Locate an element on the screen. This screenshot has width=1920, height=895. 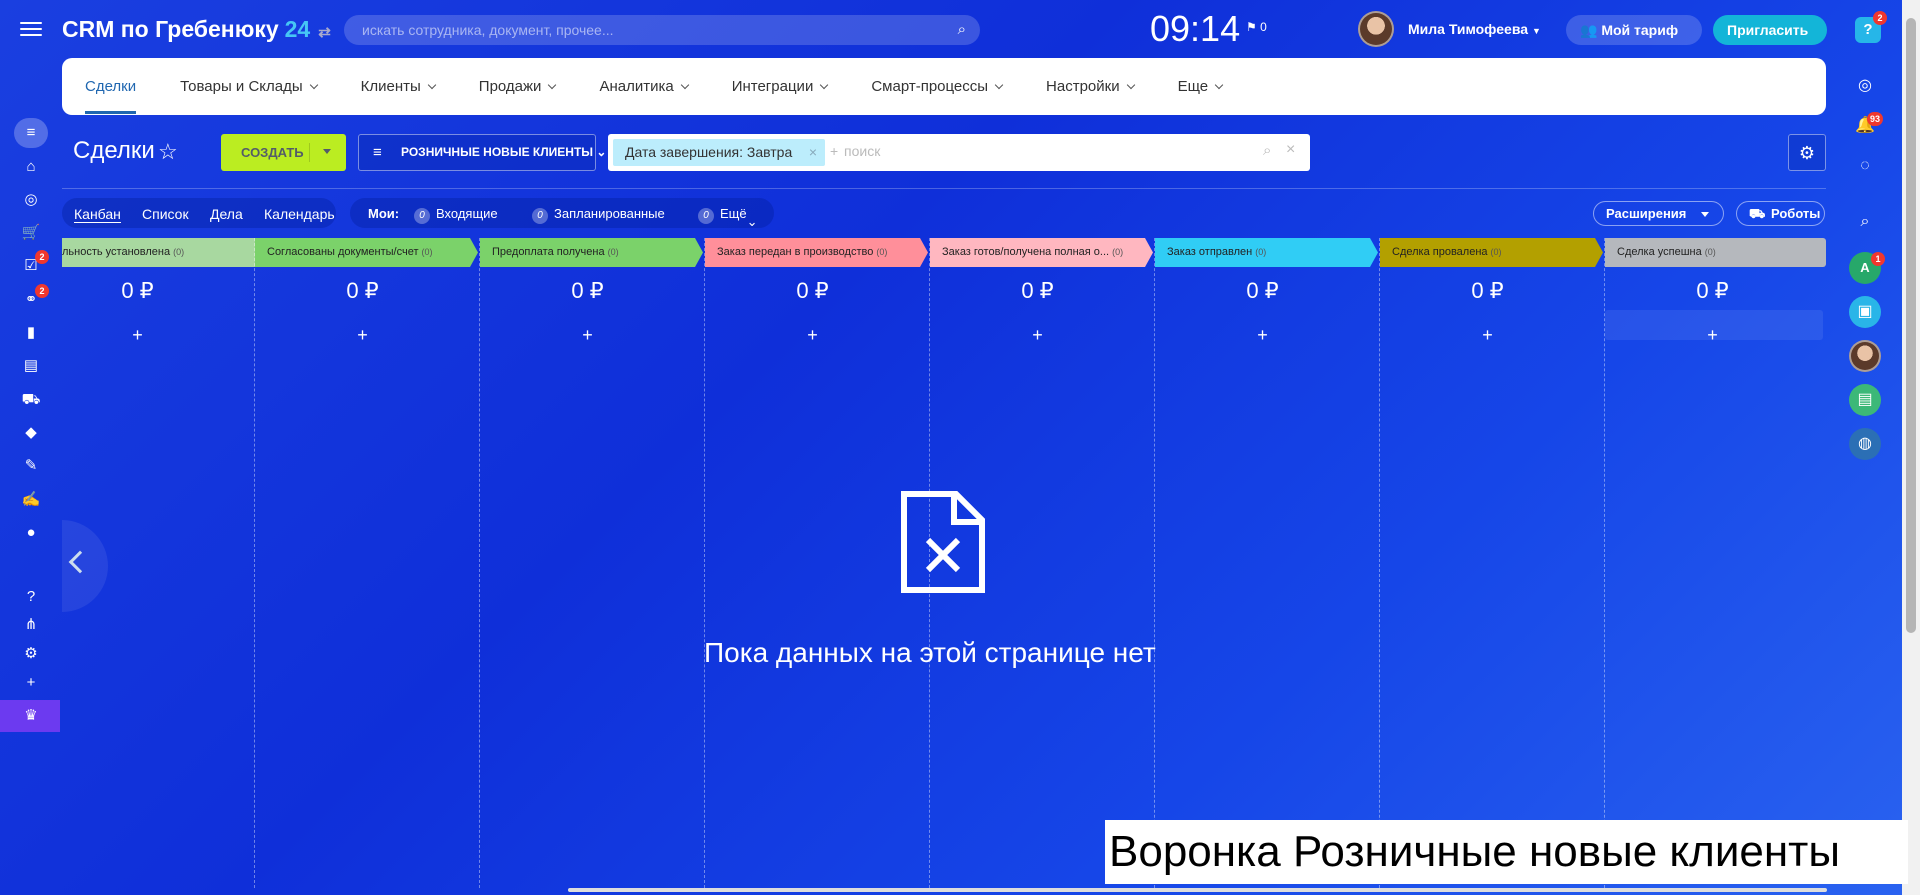
plus-icon: + is located at coordinates (31, 683).